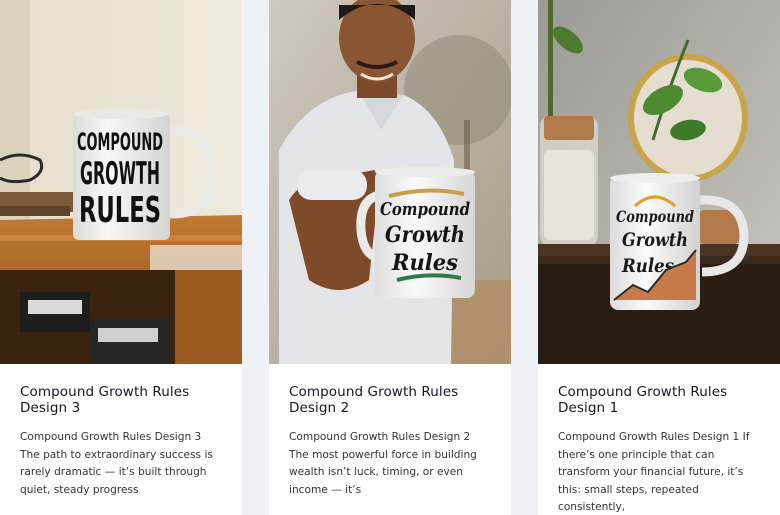  Describe the element at coordinates (390, 400) in the screenshot. I see `product-title: Compound Growth Rules Design 2` at that location.